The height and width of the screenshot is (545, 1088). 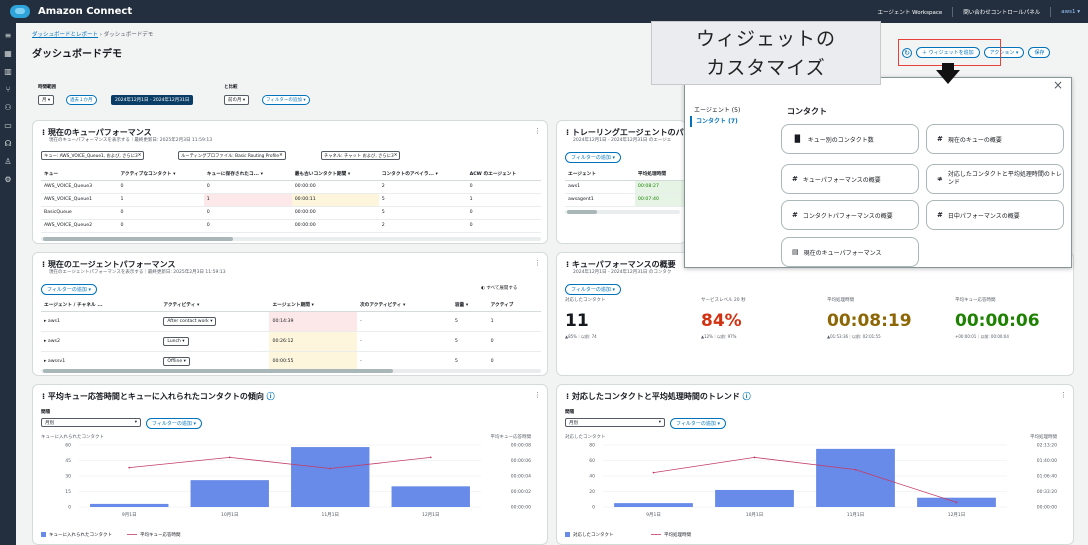 I want to click on column-header: コンタクトのアベイラ... ▾, so click(x=422, y=174).